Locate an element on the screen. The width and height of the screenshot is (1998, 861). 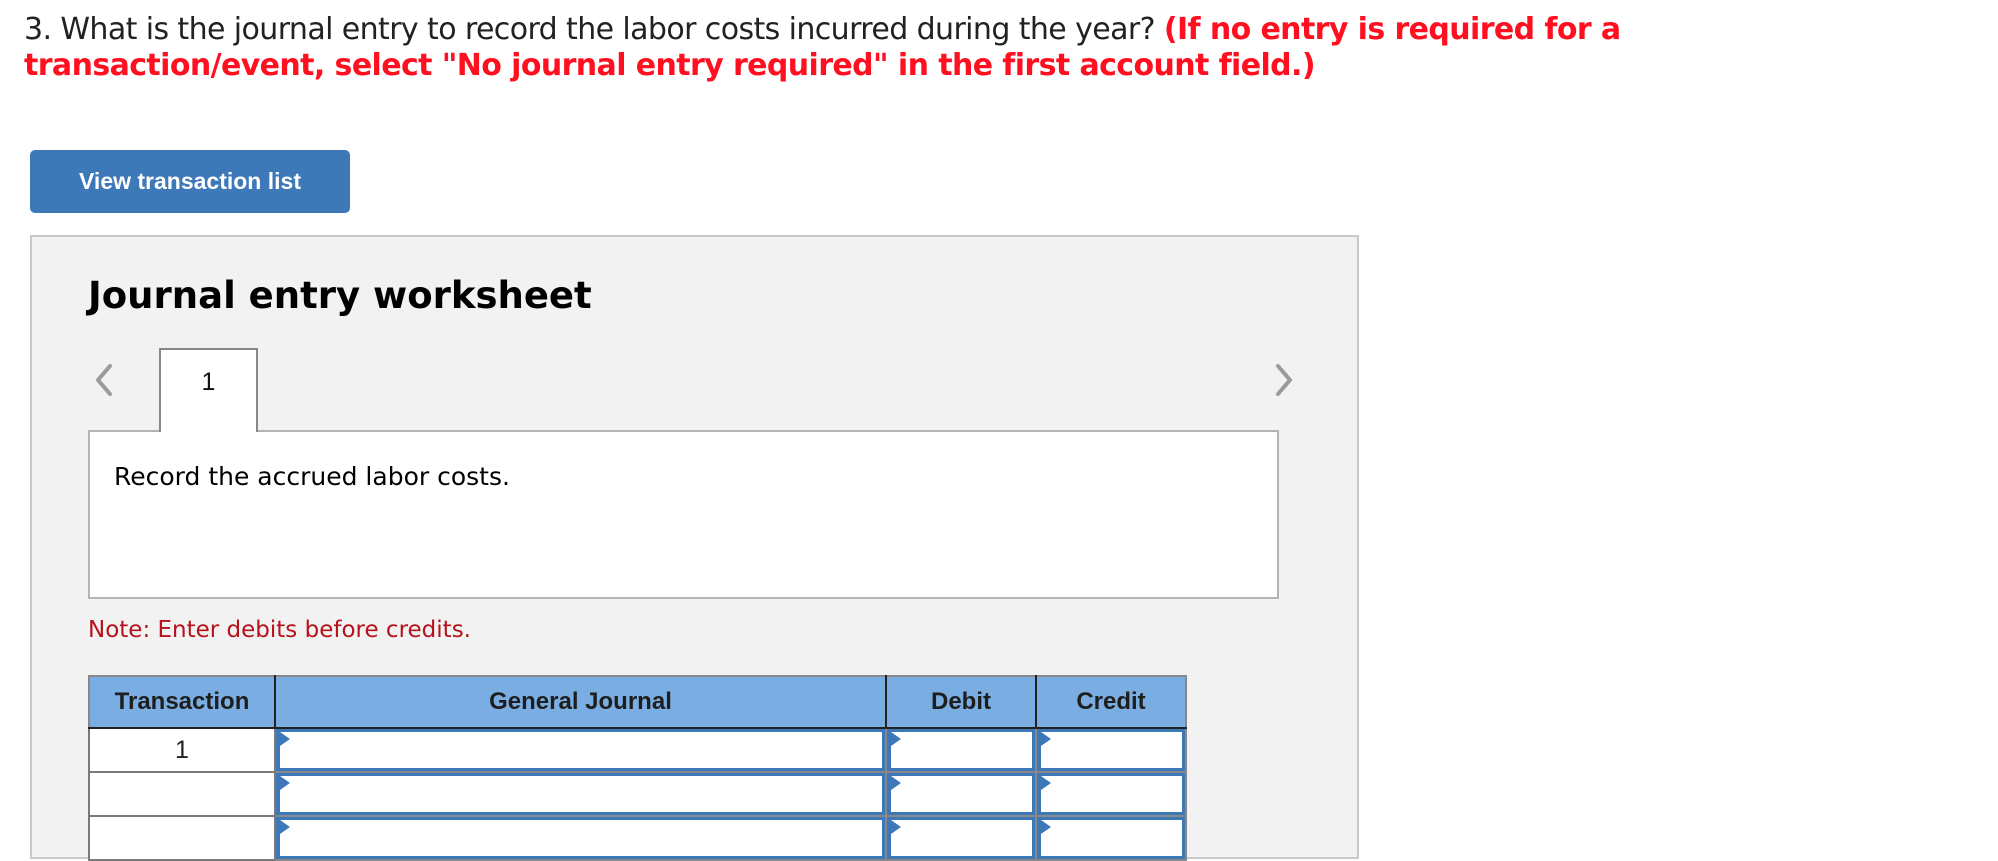
chevron-right-icon is located at coordinates (1284, 380).